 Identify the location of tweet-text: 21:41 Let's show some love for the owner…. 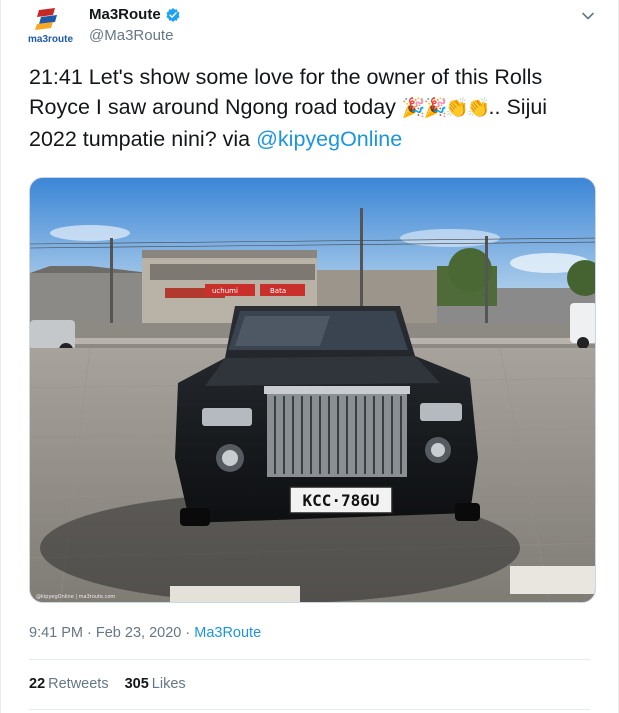
(309, 108).